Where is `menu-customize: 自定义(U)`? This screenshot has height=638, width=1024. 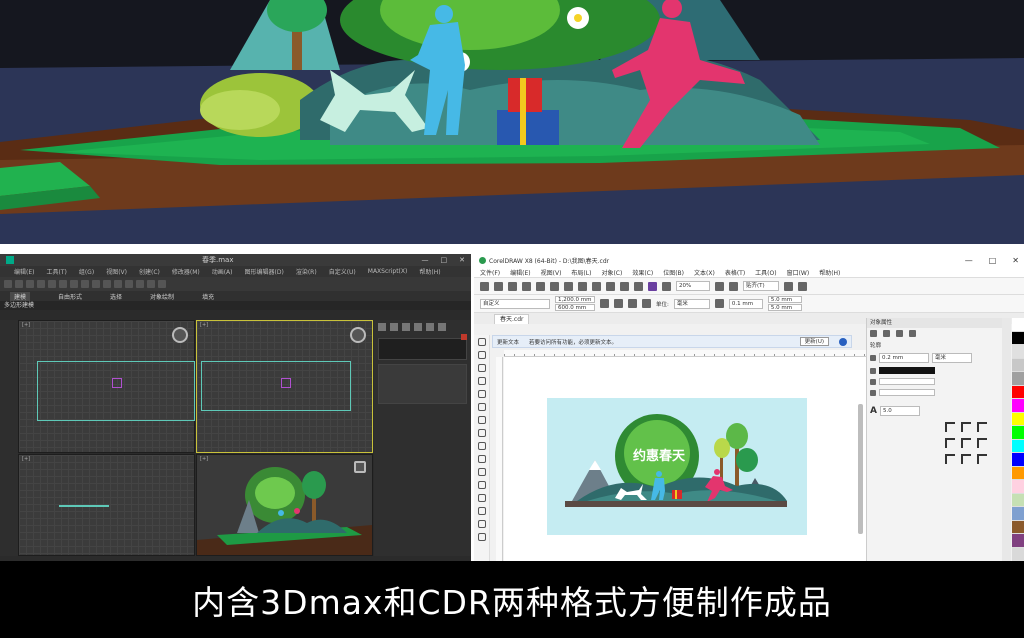
menu-customize: 自定义(U) is located at coordinates (342, 271).